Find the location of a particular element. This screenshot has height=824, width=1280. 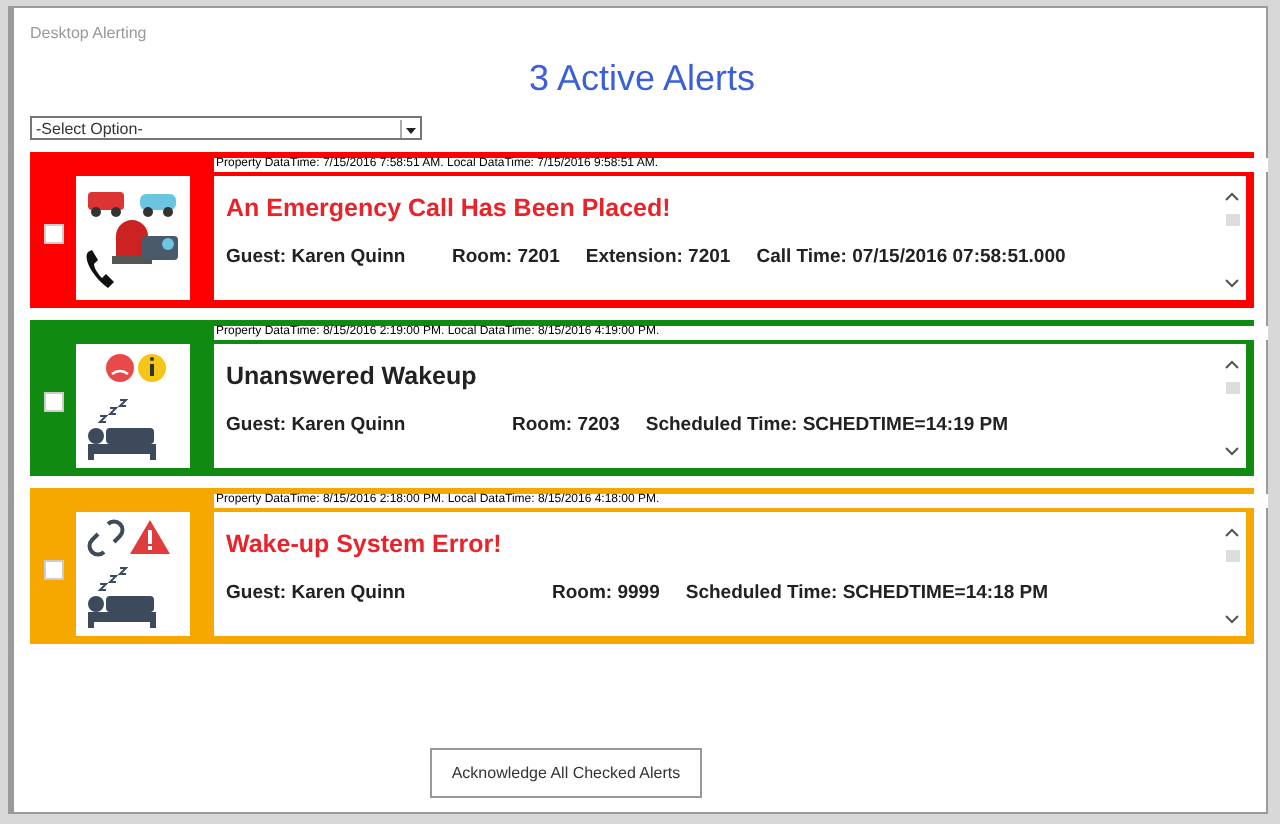

window-title: Desktop Alerting is located at coordinates (89, 33).